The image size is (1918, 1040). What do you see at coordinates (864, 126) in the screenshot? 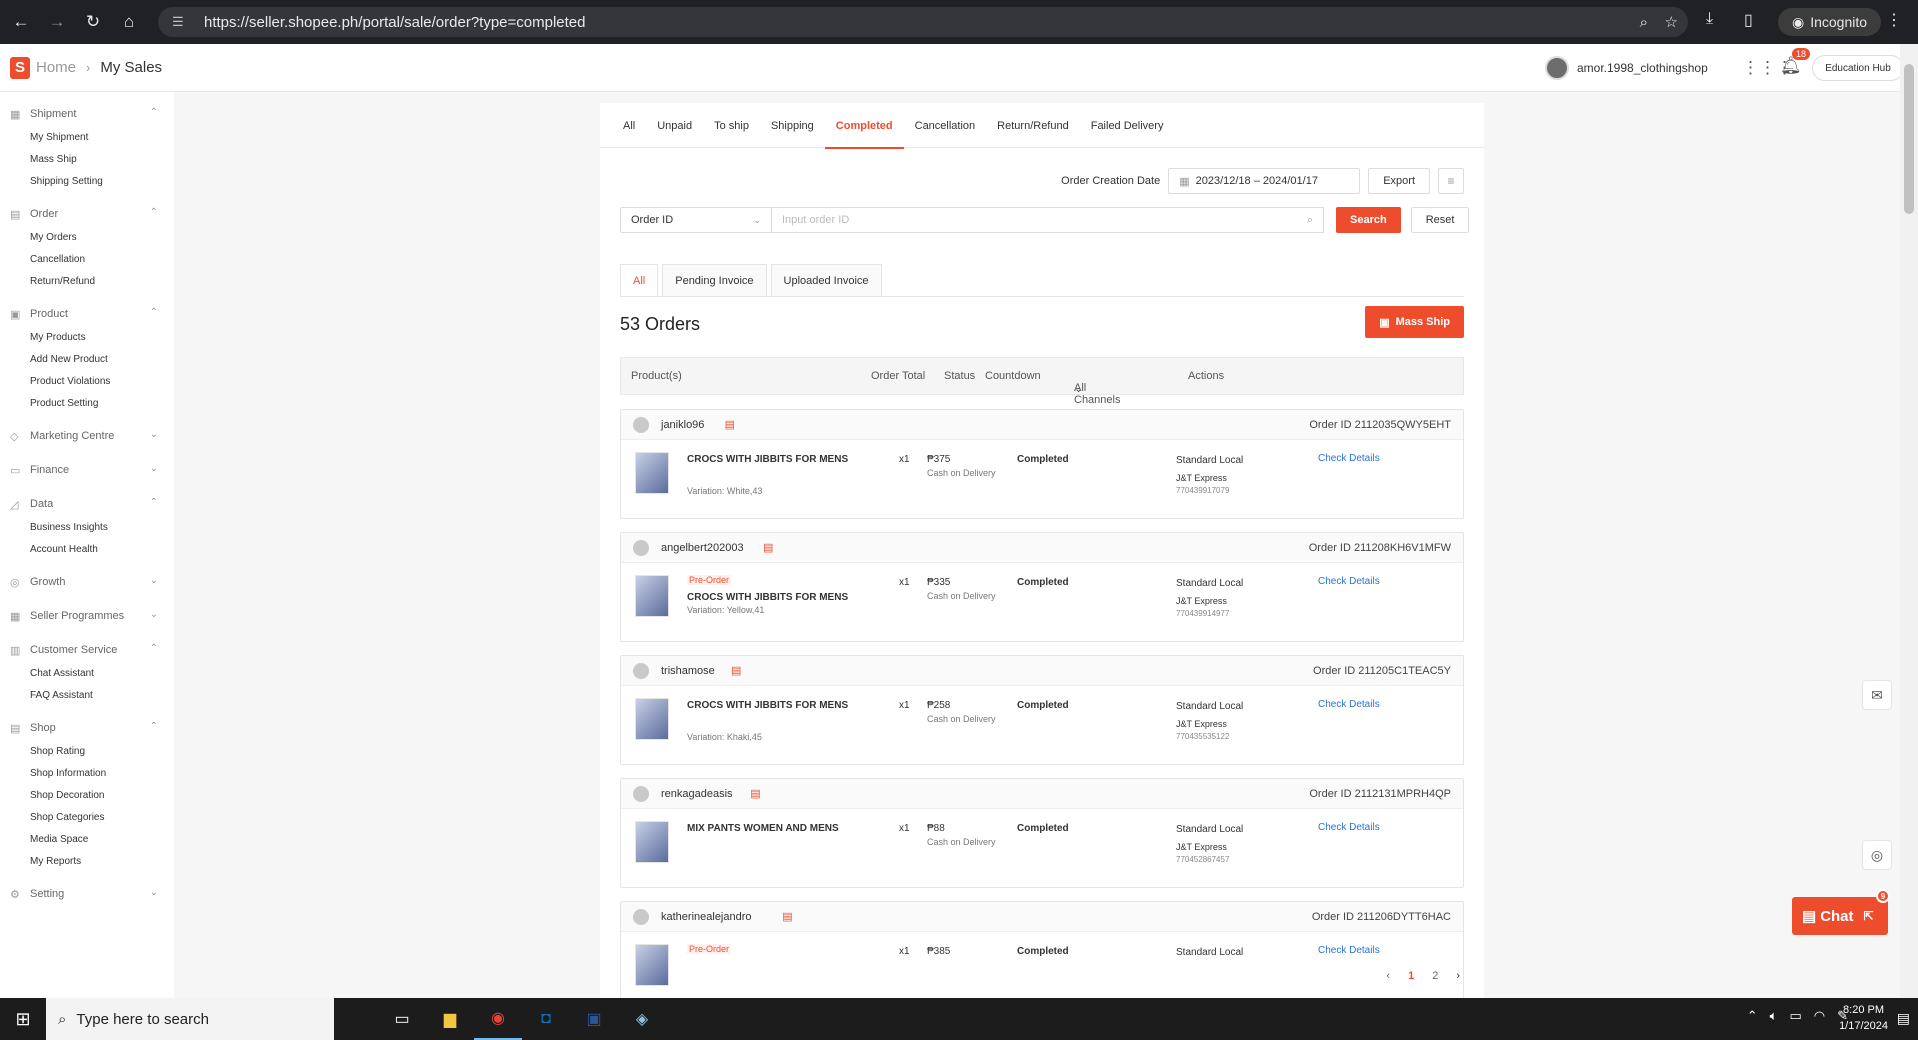
I see `tab-completed: Completed` at bounding box center [864, 126].